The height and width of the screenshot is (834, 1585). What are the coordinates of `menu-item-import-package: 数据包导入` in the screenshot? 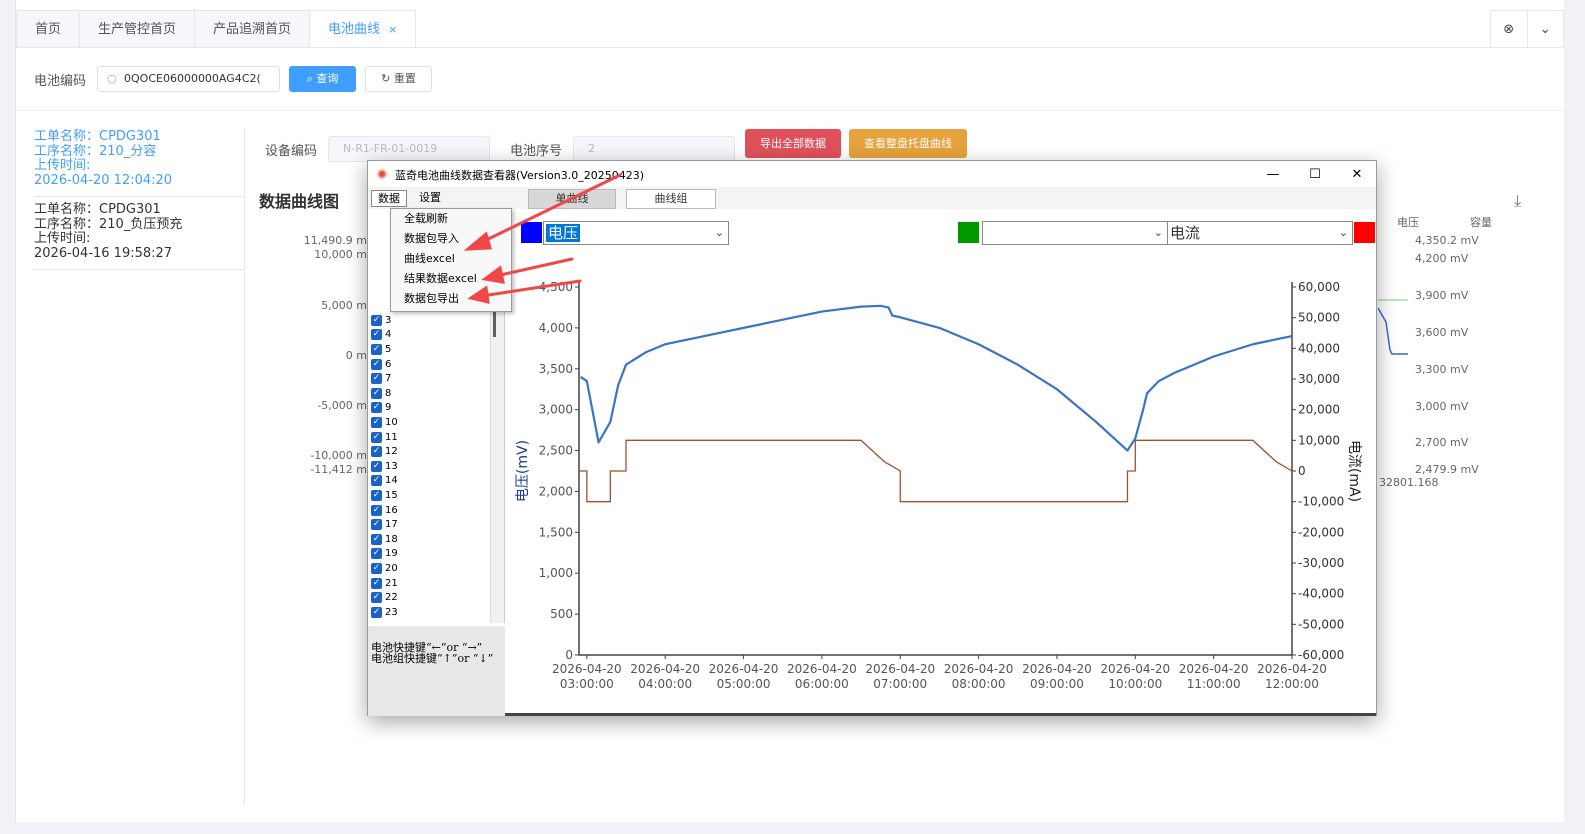 It's located at (451, 239).